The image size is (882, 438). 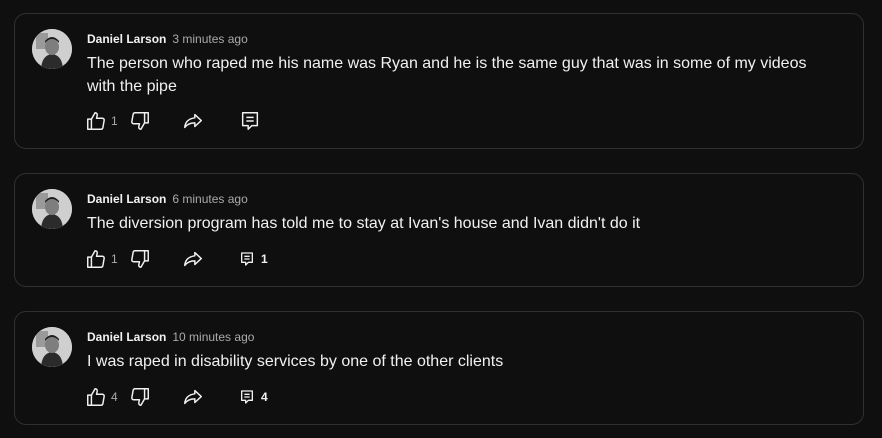 I want to click on like-count: 4, so click(x=114, y=397).